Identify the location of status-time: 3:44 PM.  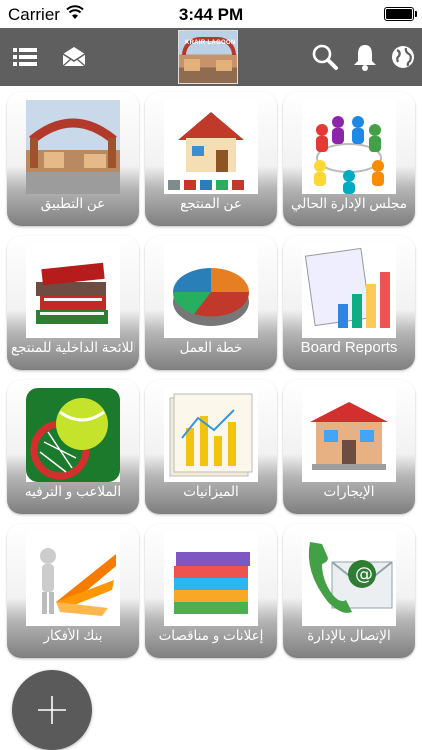
(211, 14).